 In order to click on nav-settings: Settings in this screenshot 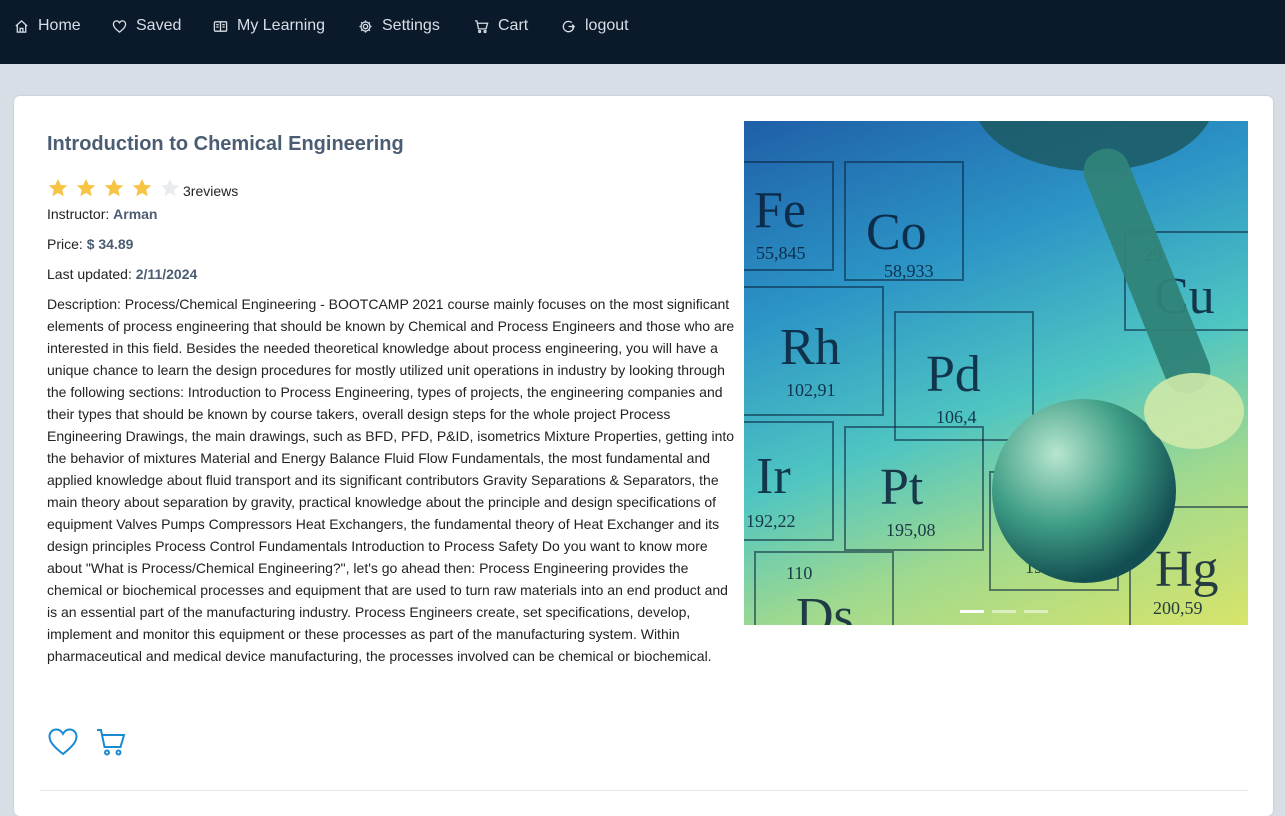, I will do `click(399, 26)`.